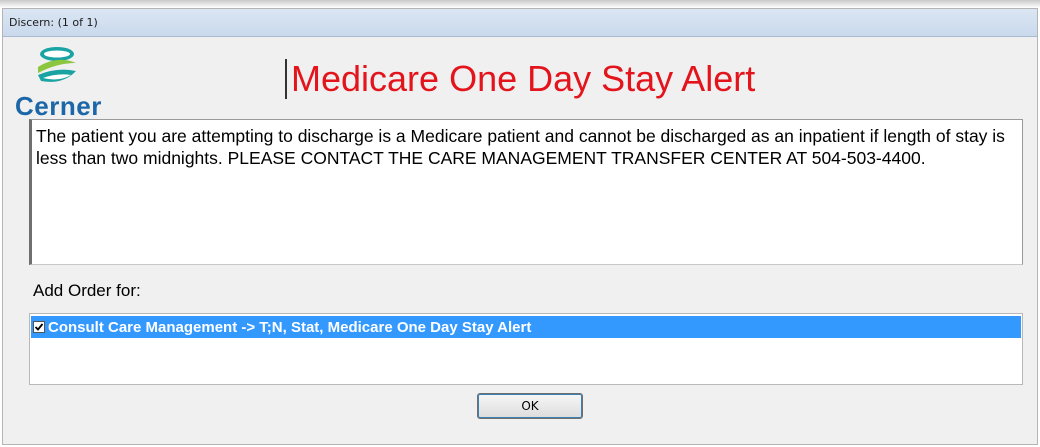 This screenshot has width=1040, height=447. I want to click on alert-title: Medicare One Day Stay Alert, so click(520, 79).